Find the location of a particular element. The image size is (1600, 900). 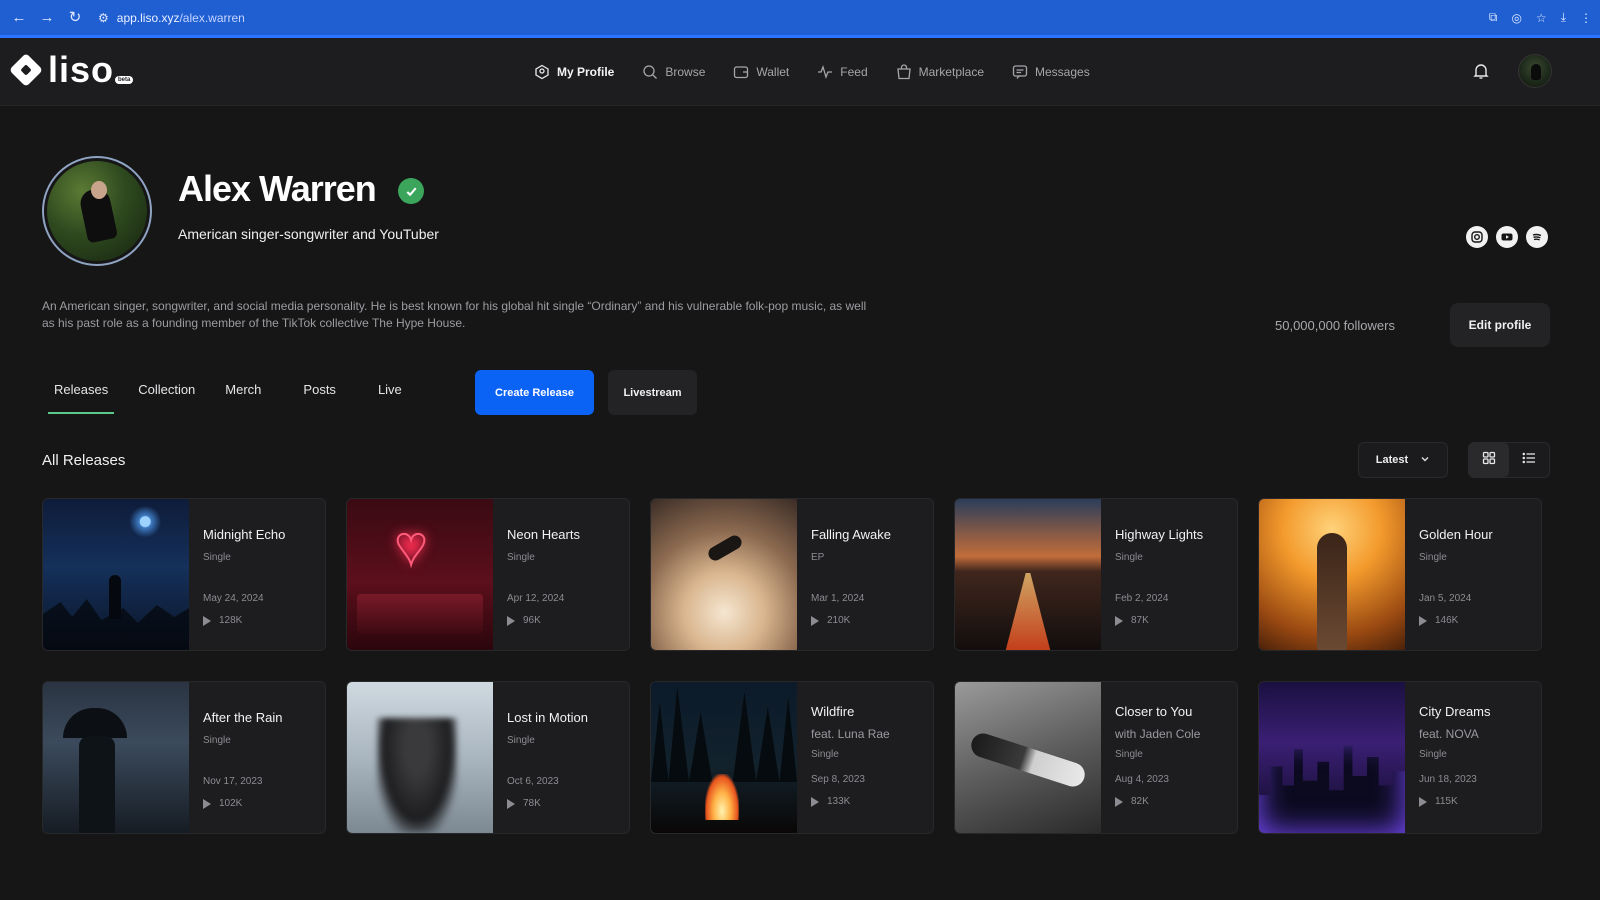

release-card: Golden Hour Single Jan 5, 2024 146K is located at coordinates (1400, 574).